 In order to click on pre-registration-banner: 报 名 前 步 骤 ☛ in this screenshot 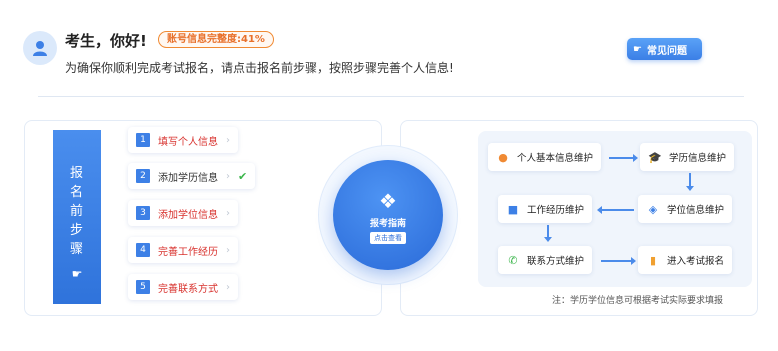, I will do `click(77, 217)`.